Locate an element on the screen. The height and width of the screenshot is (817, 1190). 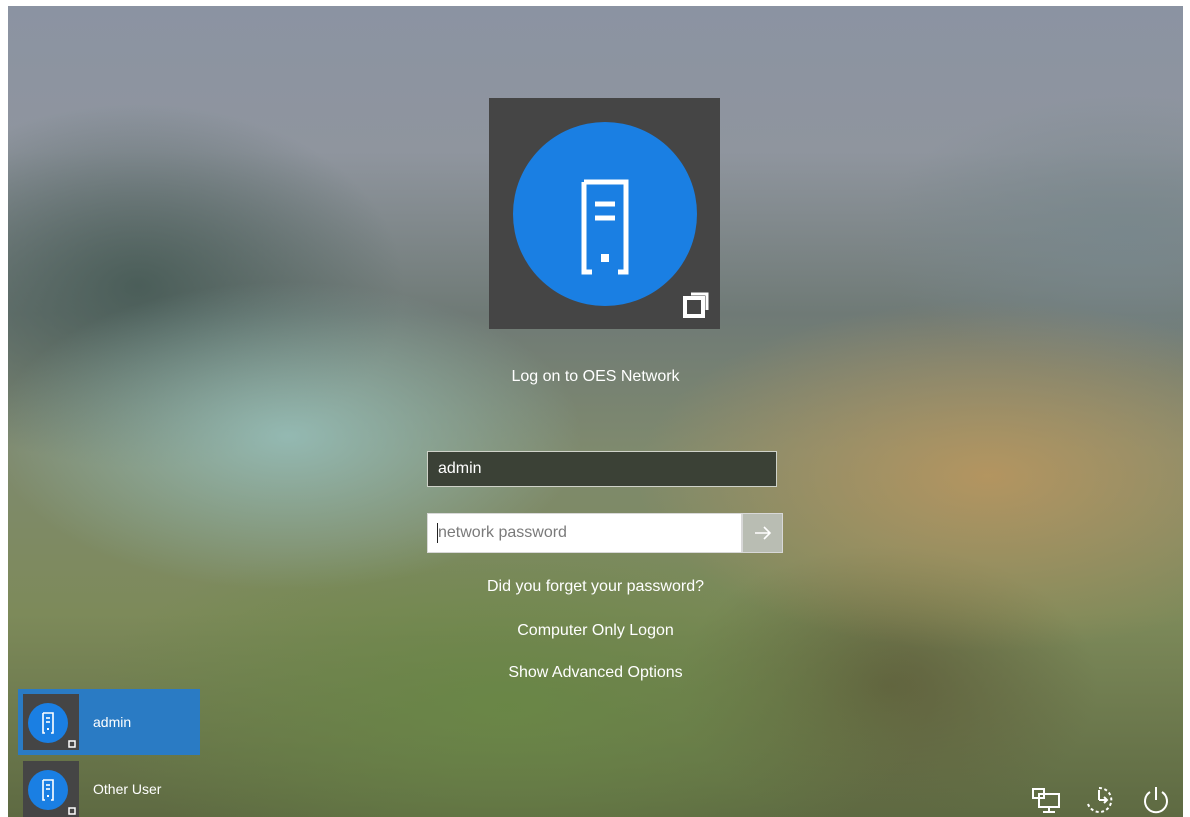
server-icon is located at coordinates (605, 227).